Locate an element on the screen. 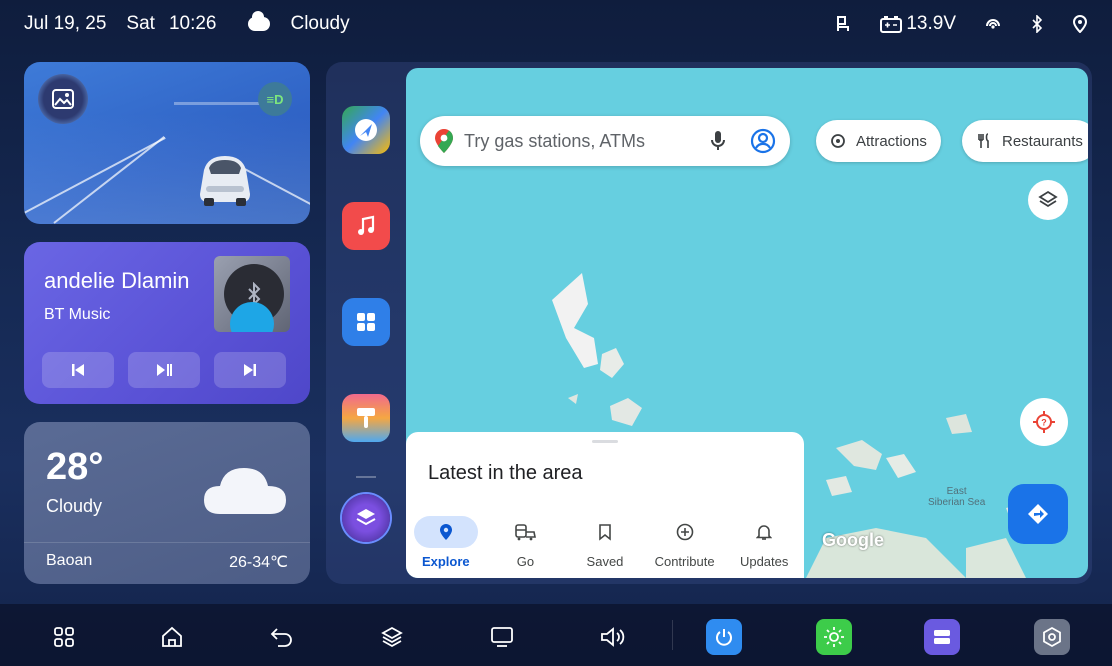 This screenshot has width=1112, height=666. layers-app-icon is located at coordinates (366, 518).